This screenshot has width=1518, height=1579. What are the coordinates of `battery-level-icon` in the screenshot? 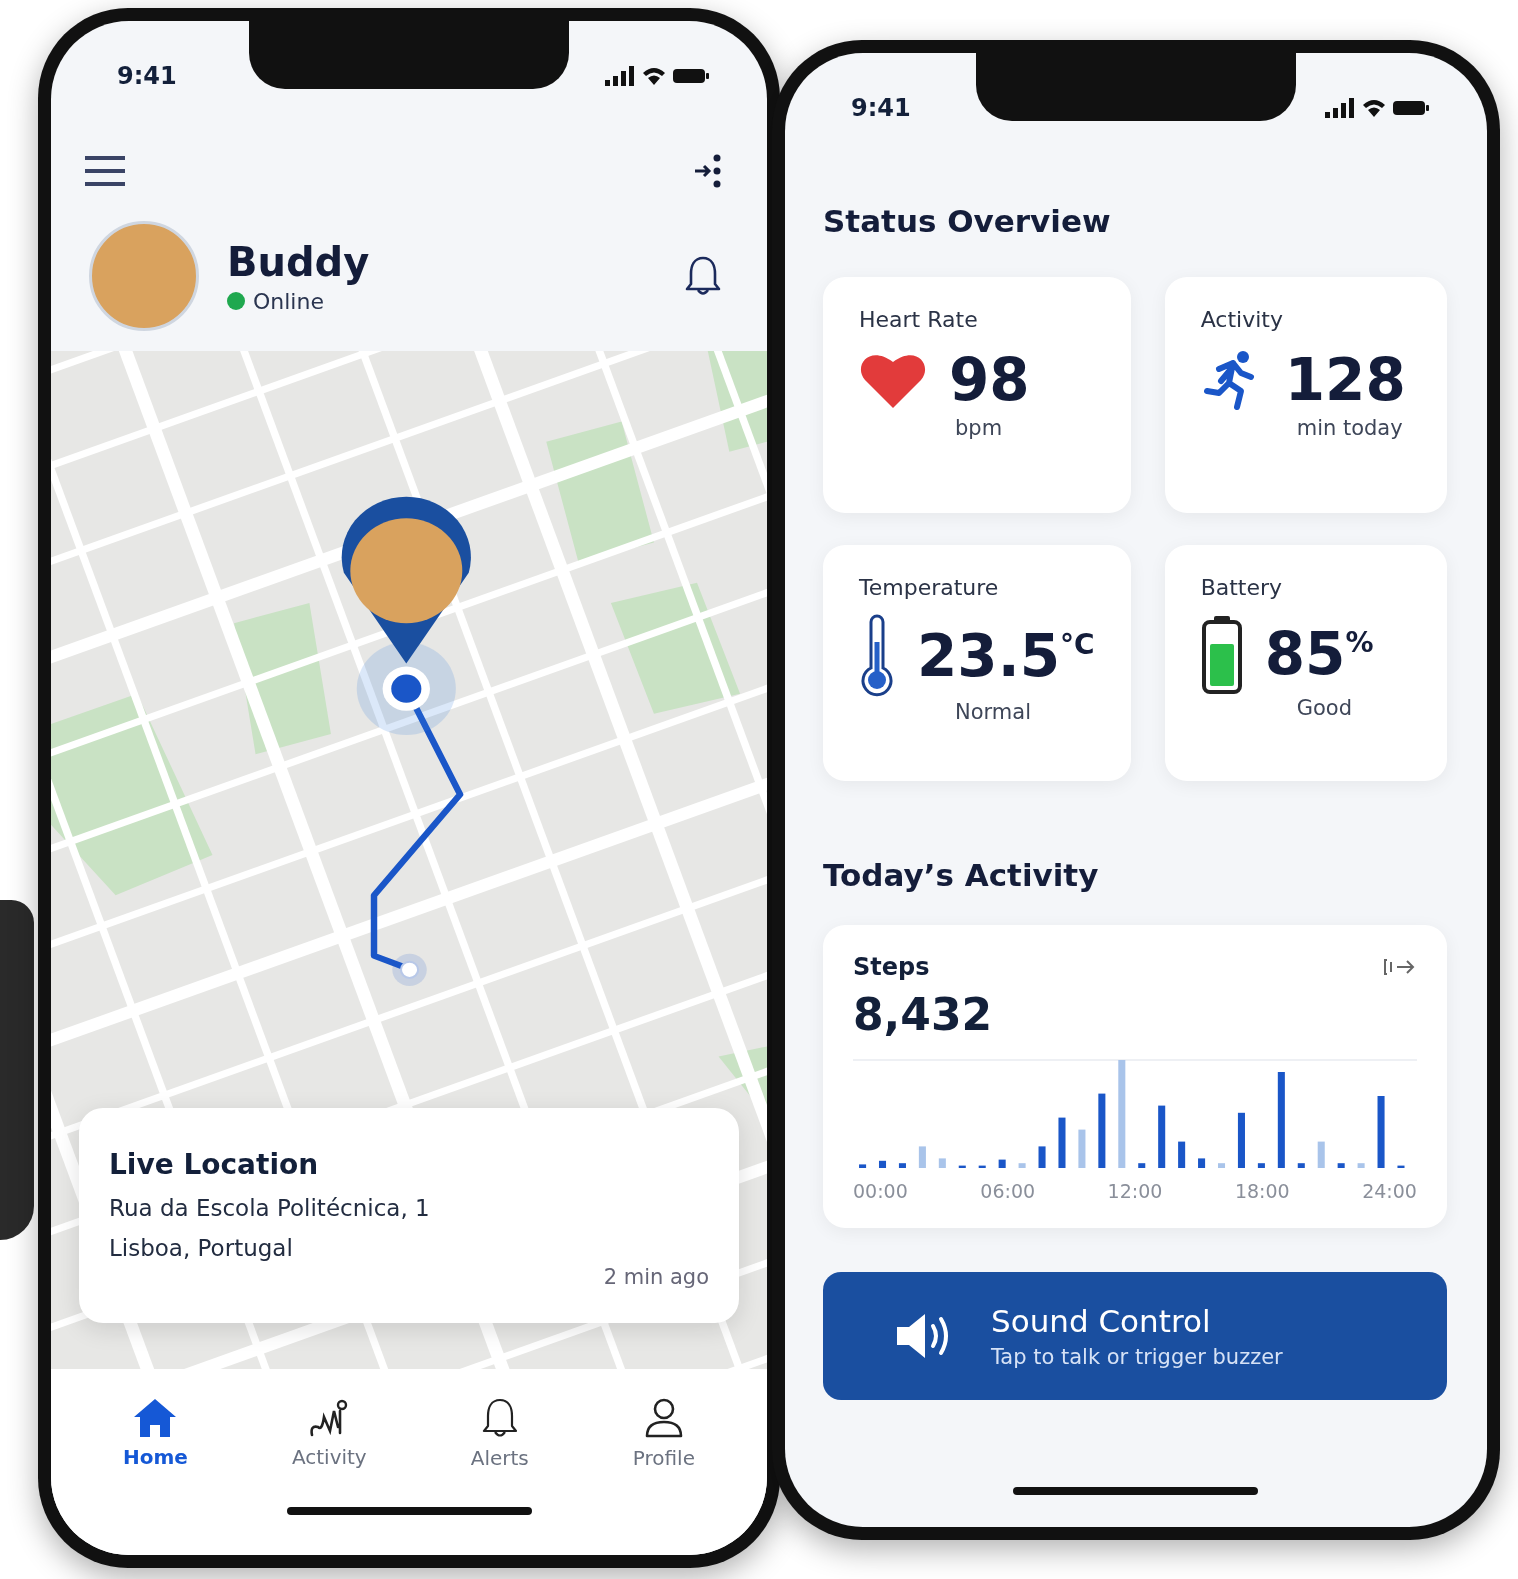 It's located at (1221, 654).